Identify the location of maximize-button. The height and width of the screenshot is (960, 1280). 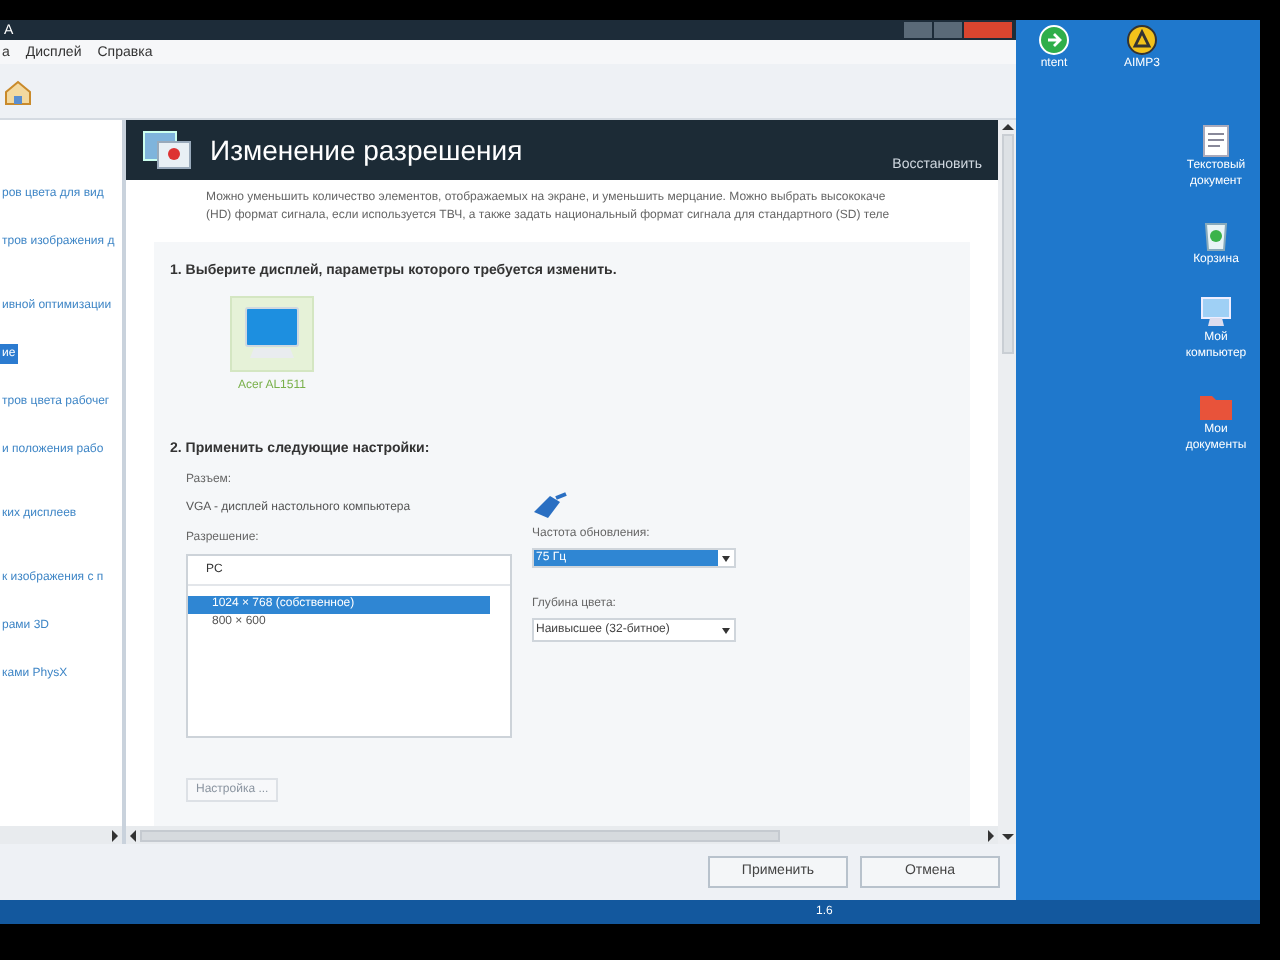
(948, 30).